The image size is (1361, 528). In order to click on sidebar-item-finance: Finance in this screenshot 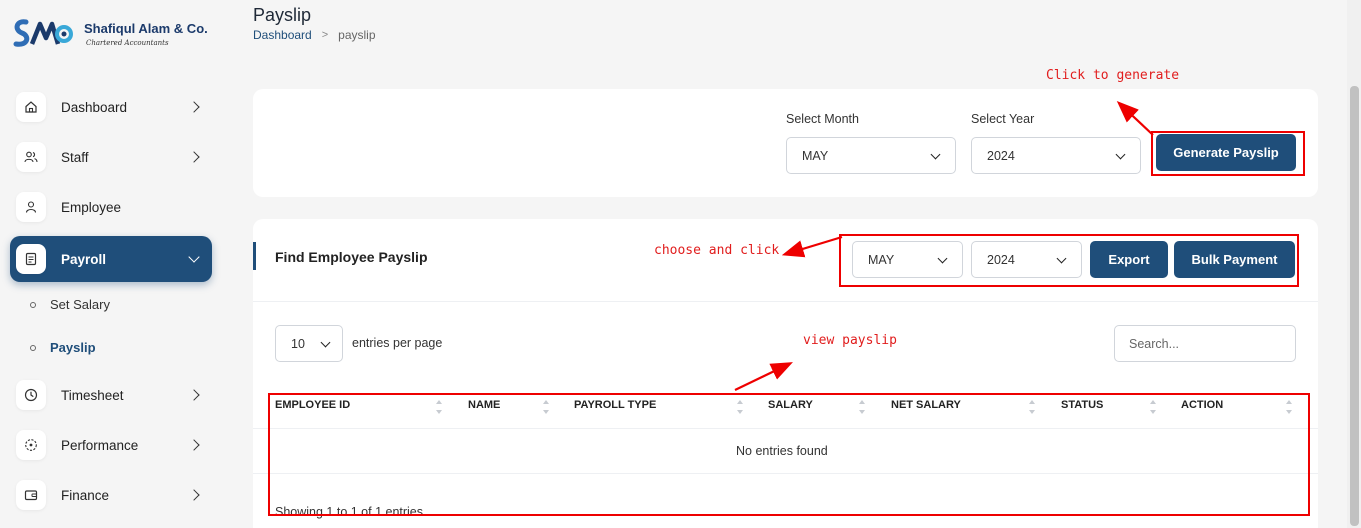, I will do `click(111, 495)`.